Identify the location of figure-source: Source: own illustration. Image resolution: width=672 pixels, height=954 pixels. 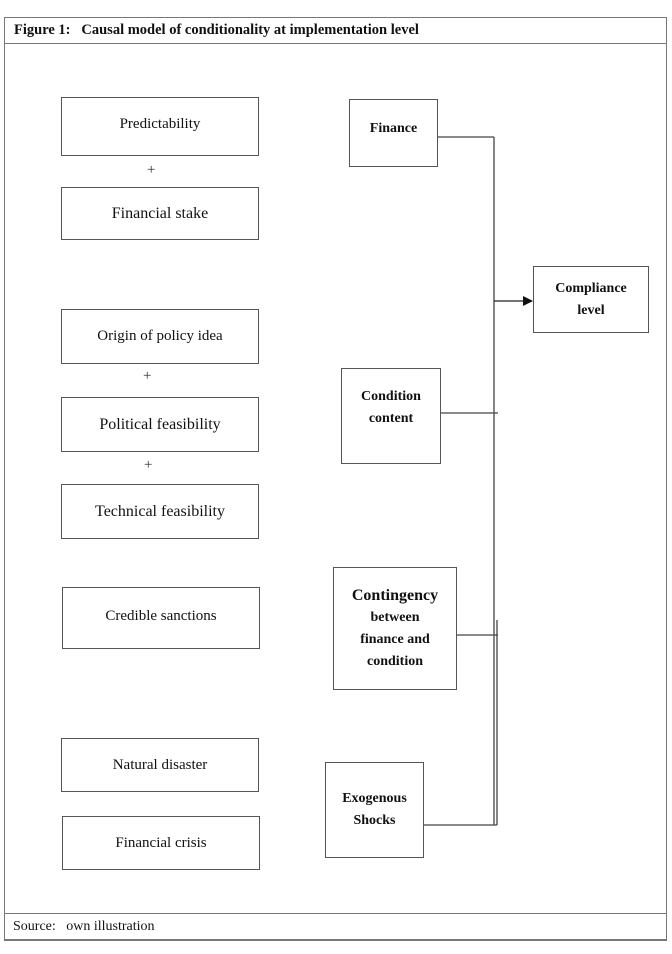
(84, 926).